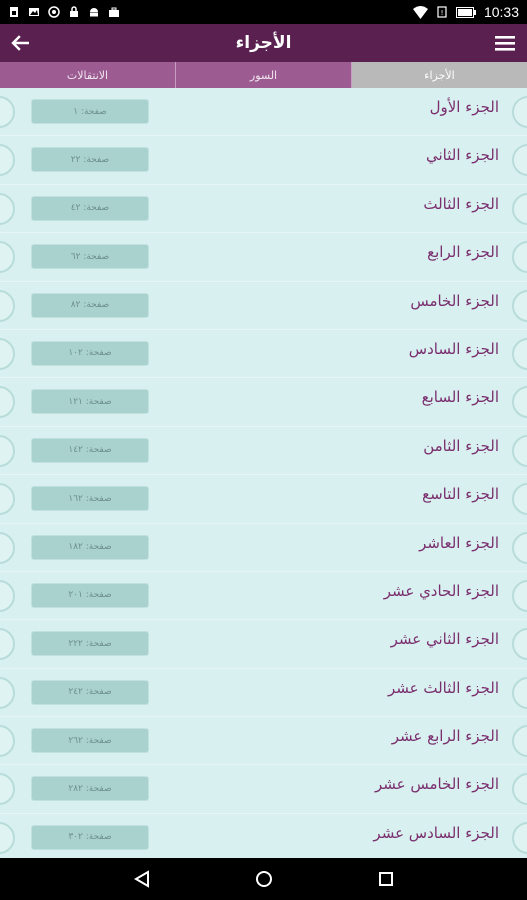 The height and width of the screenshot is (900, 527). What do you see at coordinates (501, 12) in the screenshot?
I see `status-time: 10:33` at bounding box center [501, 12].